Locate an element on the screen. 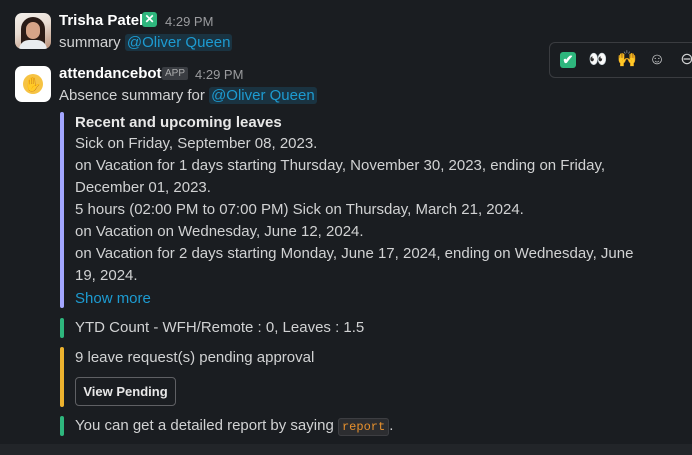 The width and height of the screenshot is (692, 455). mention-oliver-queen: @Oliver Queen is located at coordinates (178, 42).